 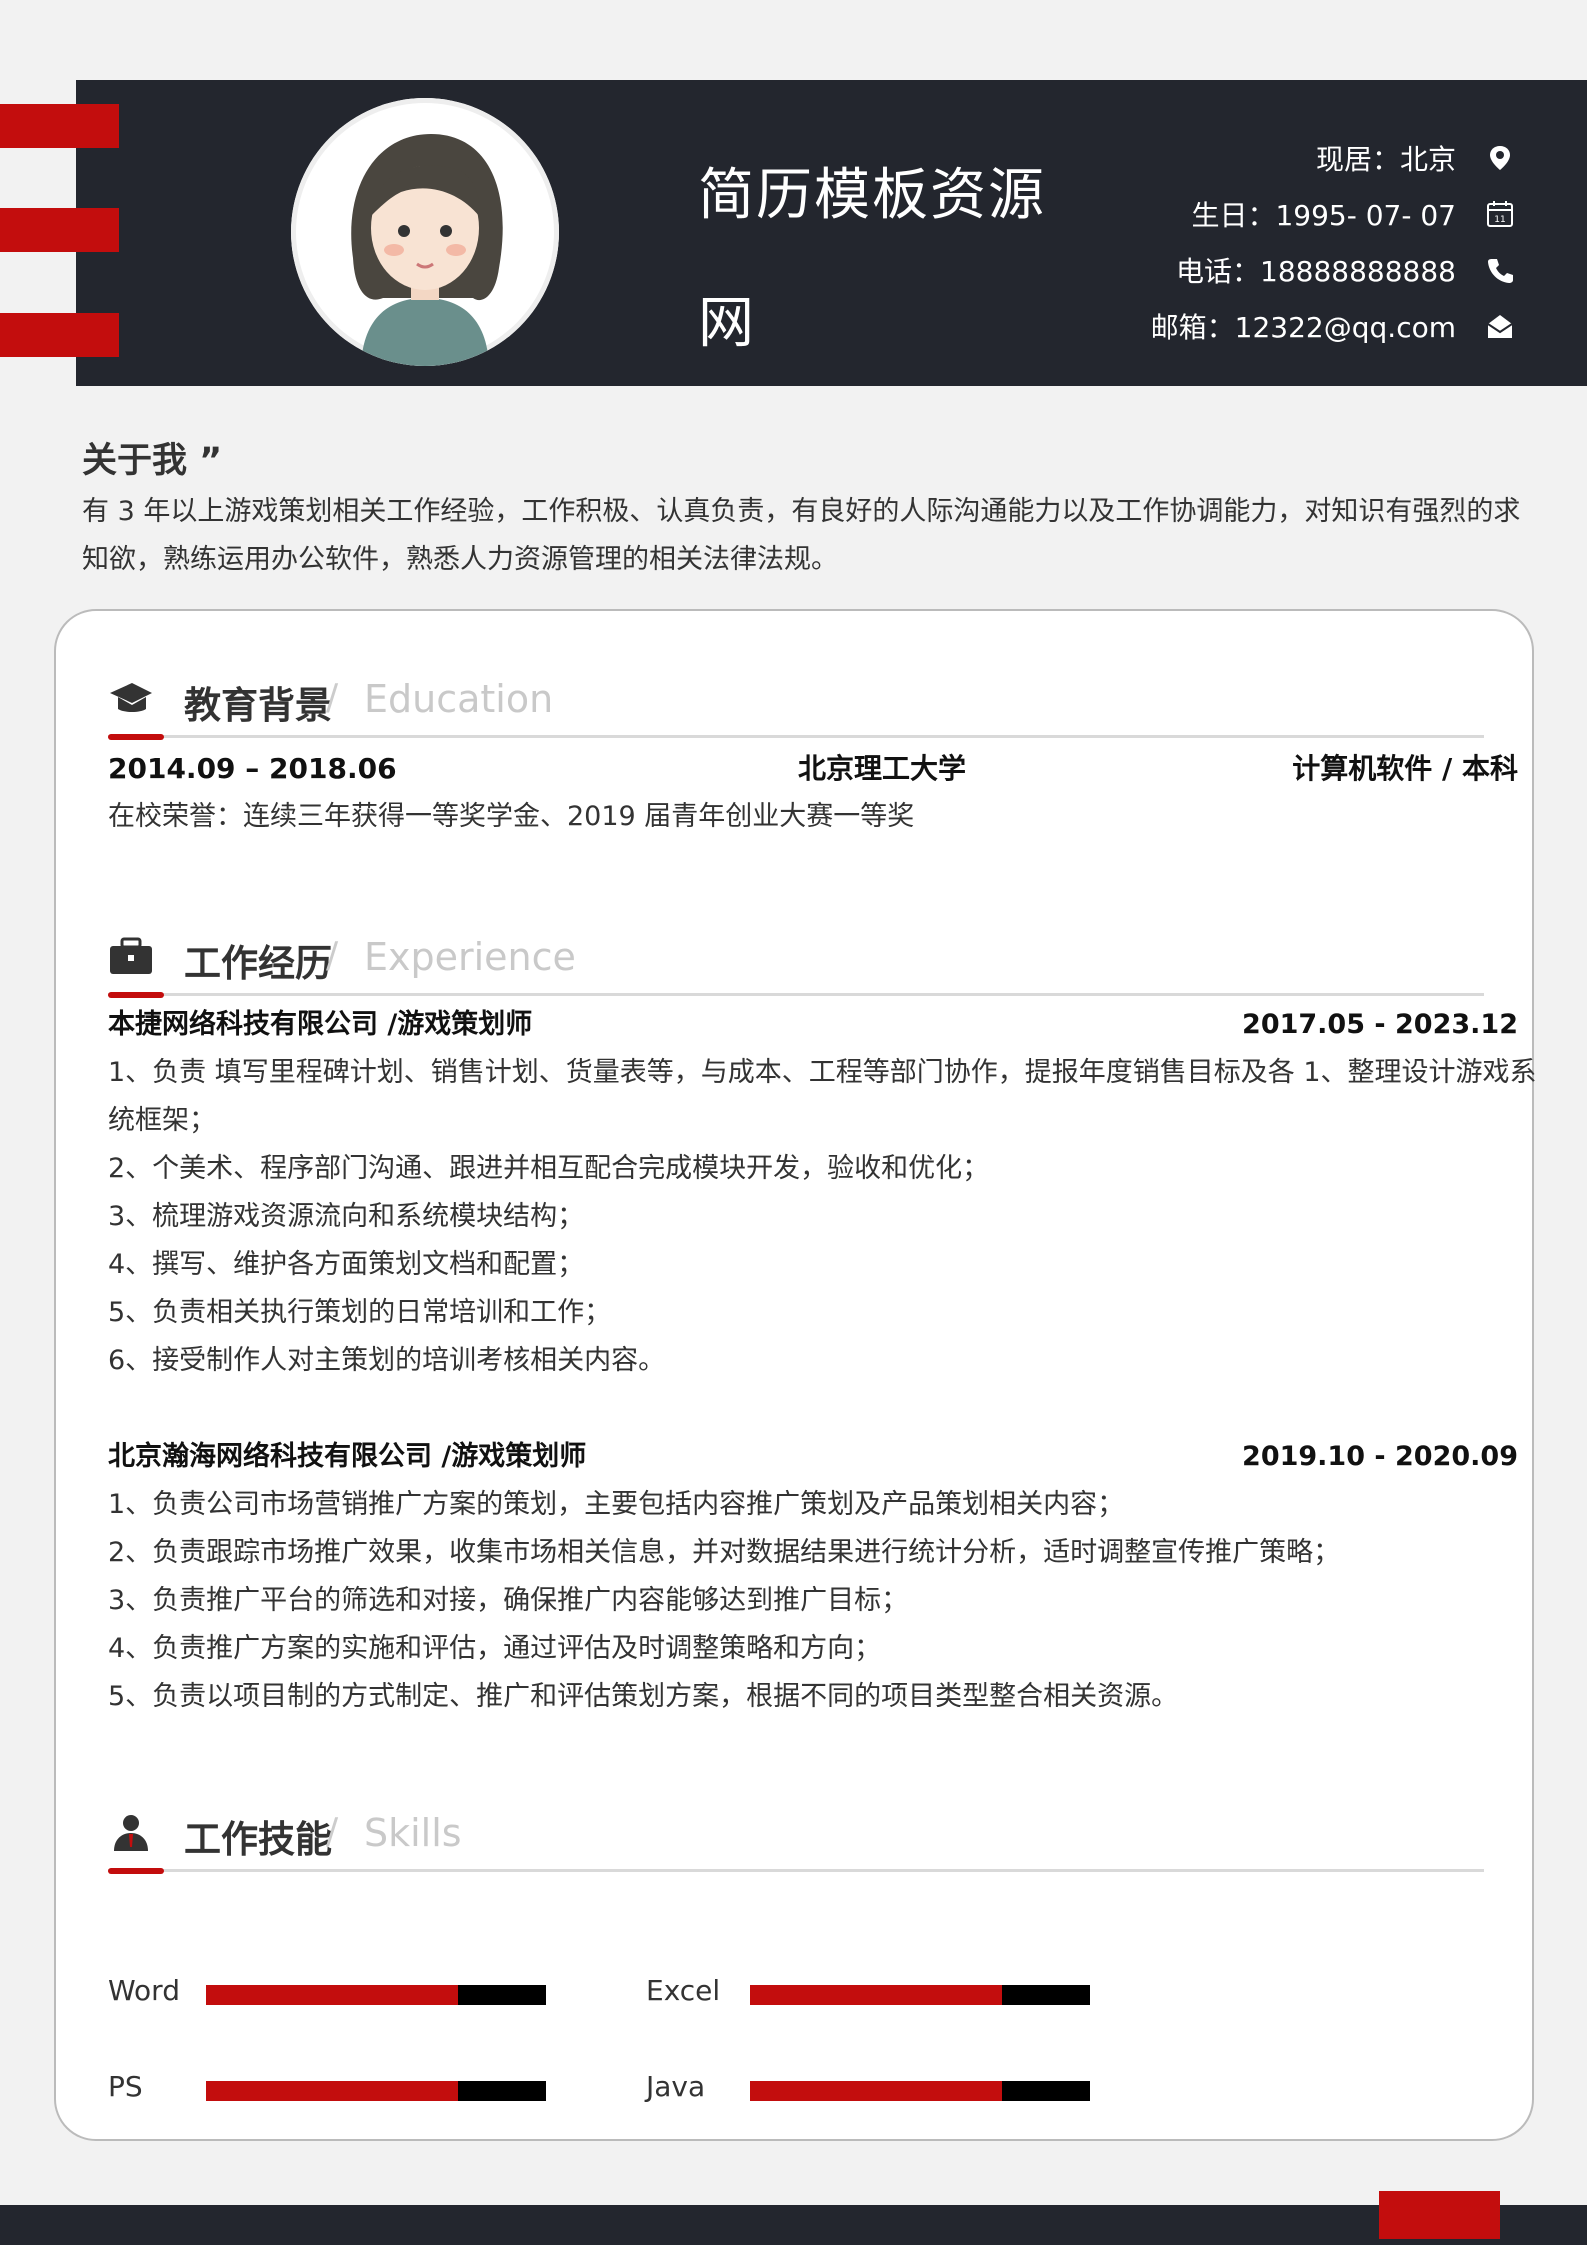 What do you see at coordinates (125, 2086) in the screenshot?
I see `skill-name: PS` at bounding box center [125, 2086].